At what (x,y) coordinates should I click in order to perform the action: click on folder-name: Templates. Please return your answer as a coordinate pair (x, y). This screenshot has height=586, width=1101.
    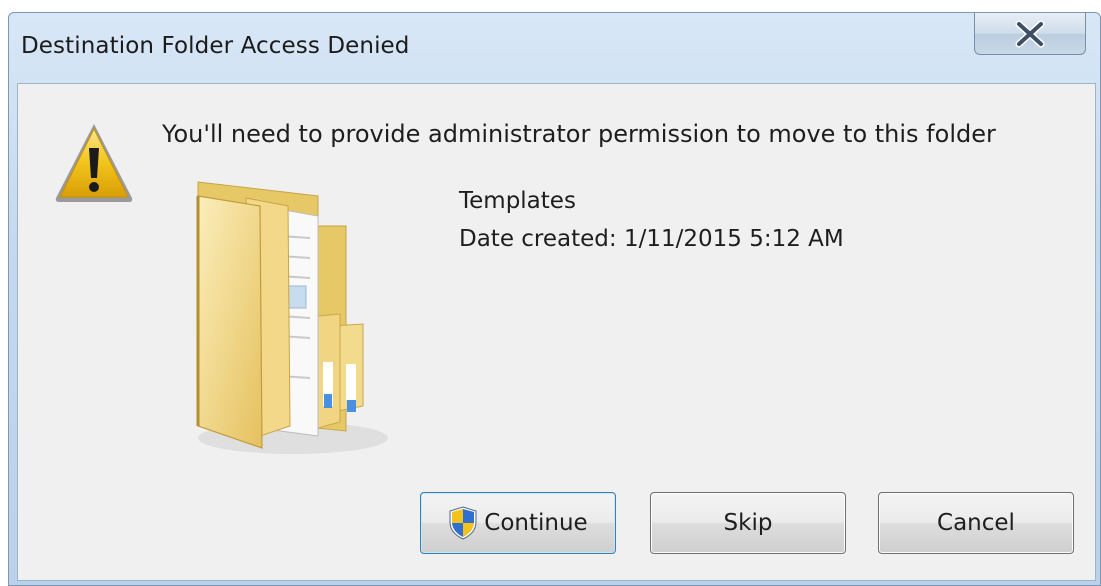
    Looking at the image, I should click on (517, 201).